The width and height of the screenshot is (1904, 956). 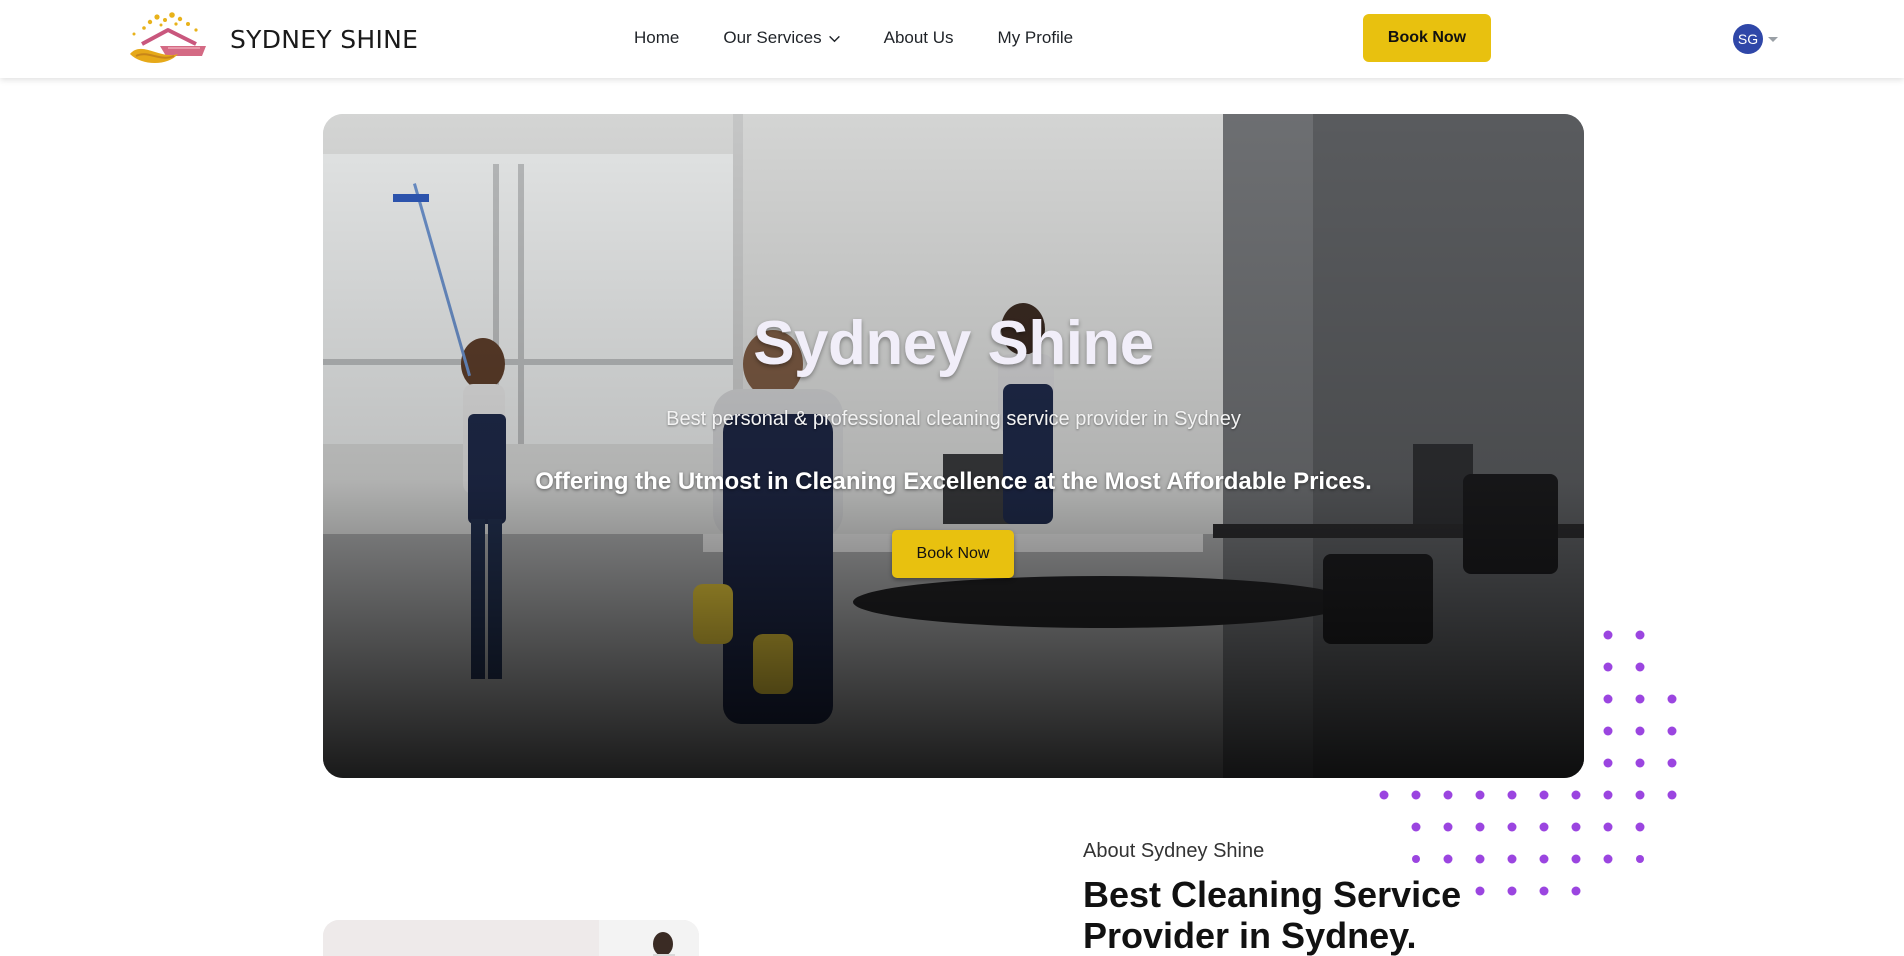 I want to click on about-section-photo, so click(x=511, y=938).